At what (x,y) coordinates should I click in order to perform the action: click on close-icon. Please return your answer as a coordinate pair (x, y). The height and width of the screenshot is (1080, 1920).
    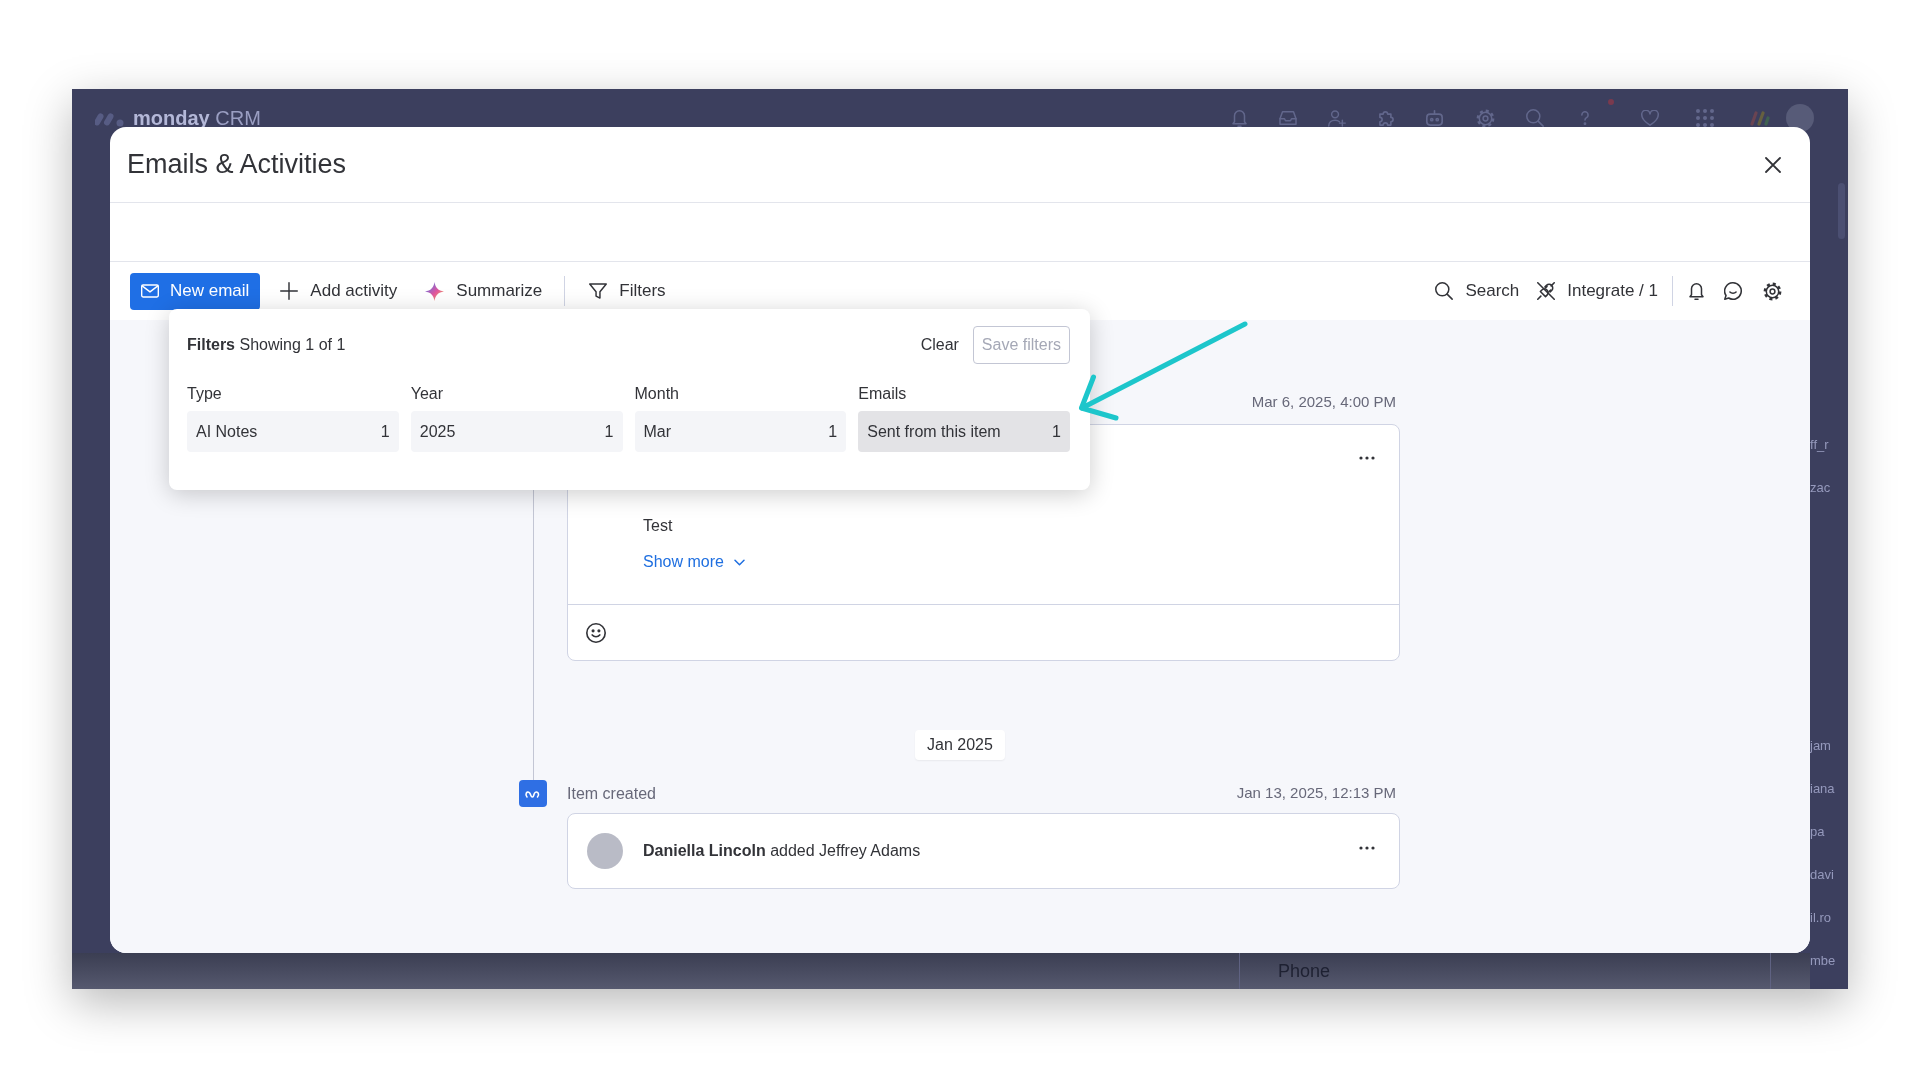
    Looking at the image, I should click on (1773, 164).